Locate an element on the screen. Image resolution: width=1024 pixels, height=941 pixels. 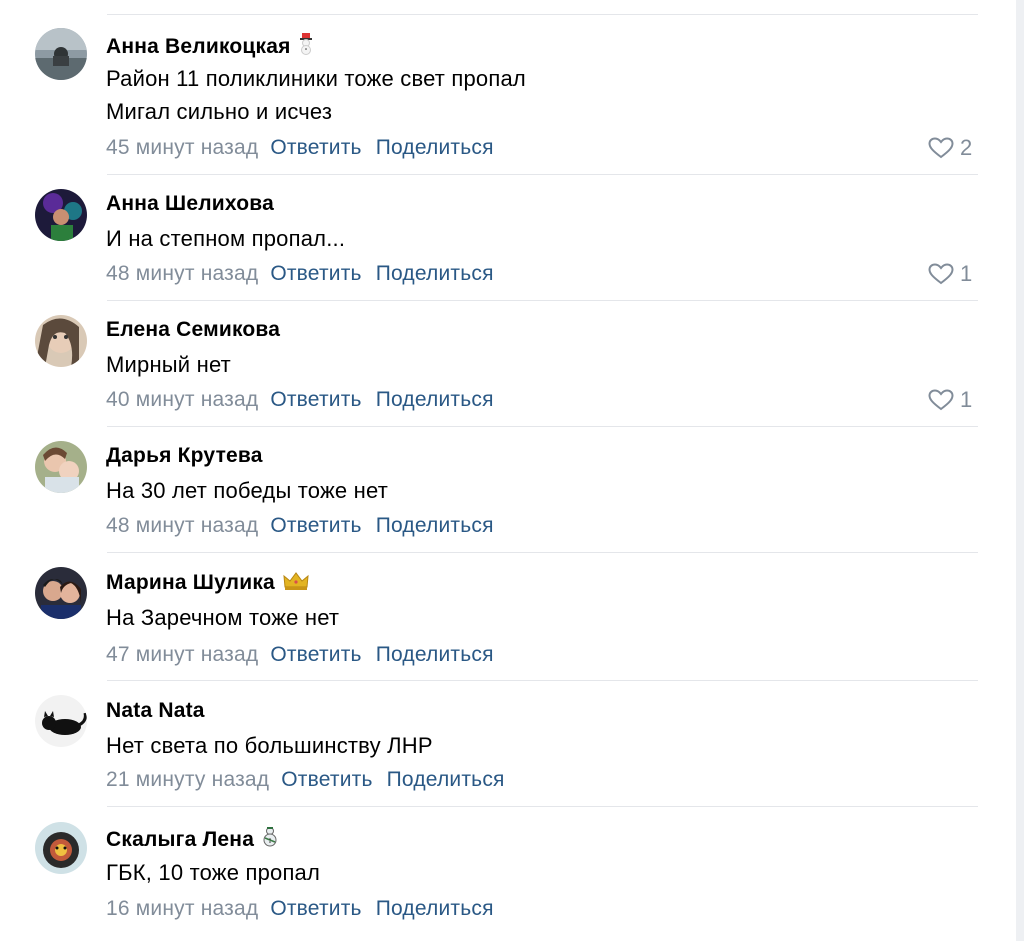
comment-author: Елена Семикова is located at coordinates (193, 330).